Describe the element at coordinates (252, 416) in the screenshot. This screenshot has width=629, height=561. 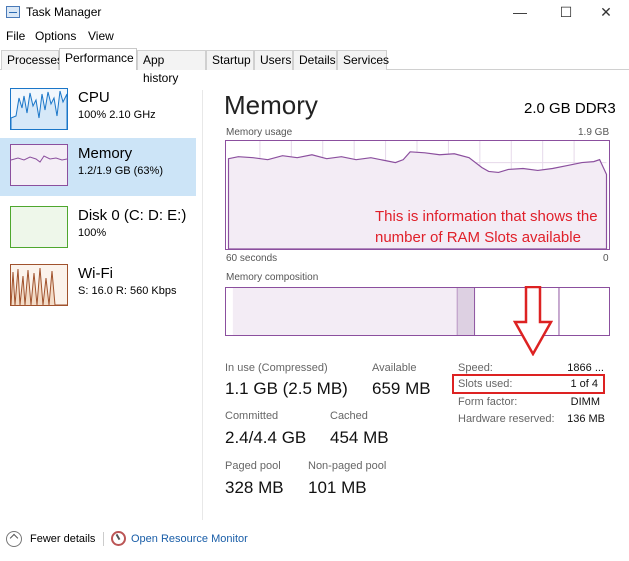
I see `committed-label: Committed` at that location.